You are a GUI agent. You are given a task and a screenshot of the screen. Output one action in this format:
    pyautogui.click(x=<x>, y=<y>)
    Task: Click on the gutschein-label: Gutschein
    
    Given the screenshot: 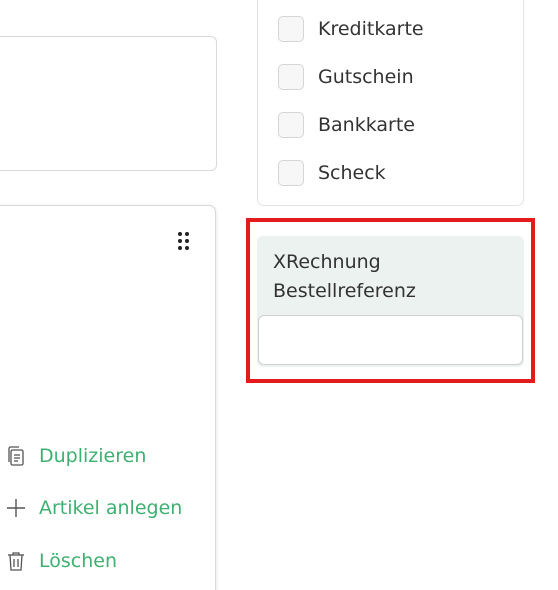 What is the action you would take?
    pyautogui.click(x=366, y=77)
    